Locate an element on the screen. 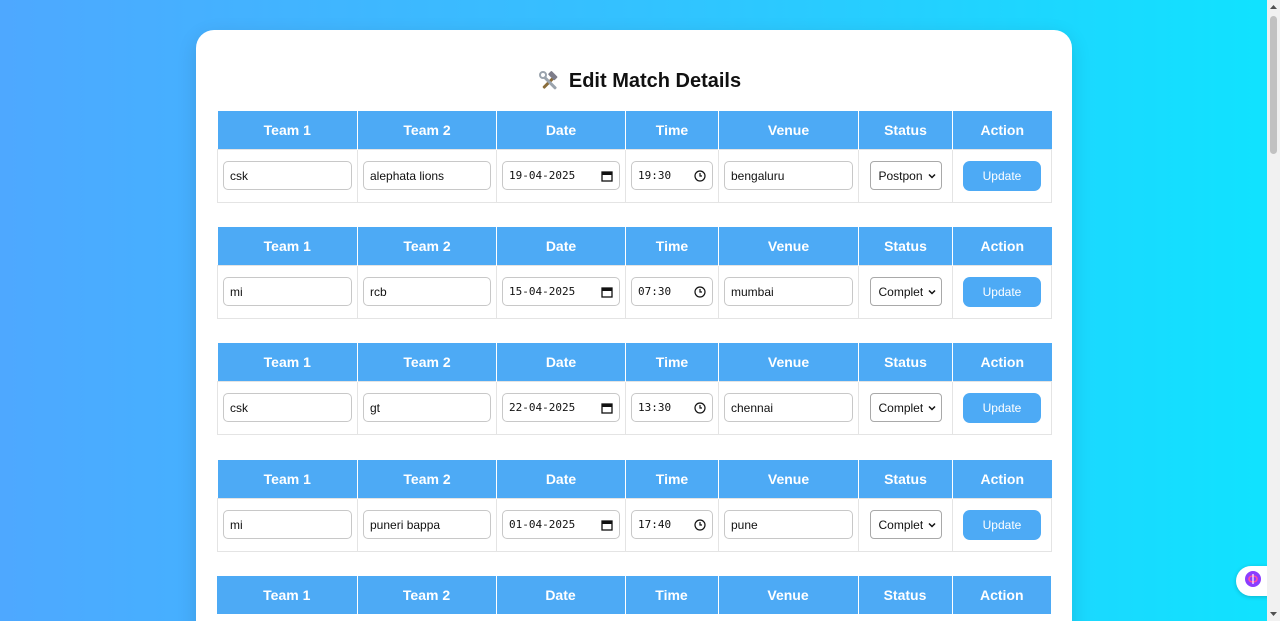 The image size is (1280, 621). date-value: 15-04-2025 is located at coordinates (542, 291).